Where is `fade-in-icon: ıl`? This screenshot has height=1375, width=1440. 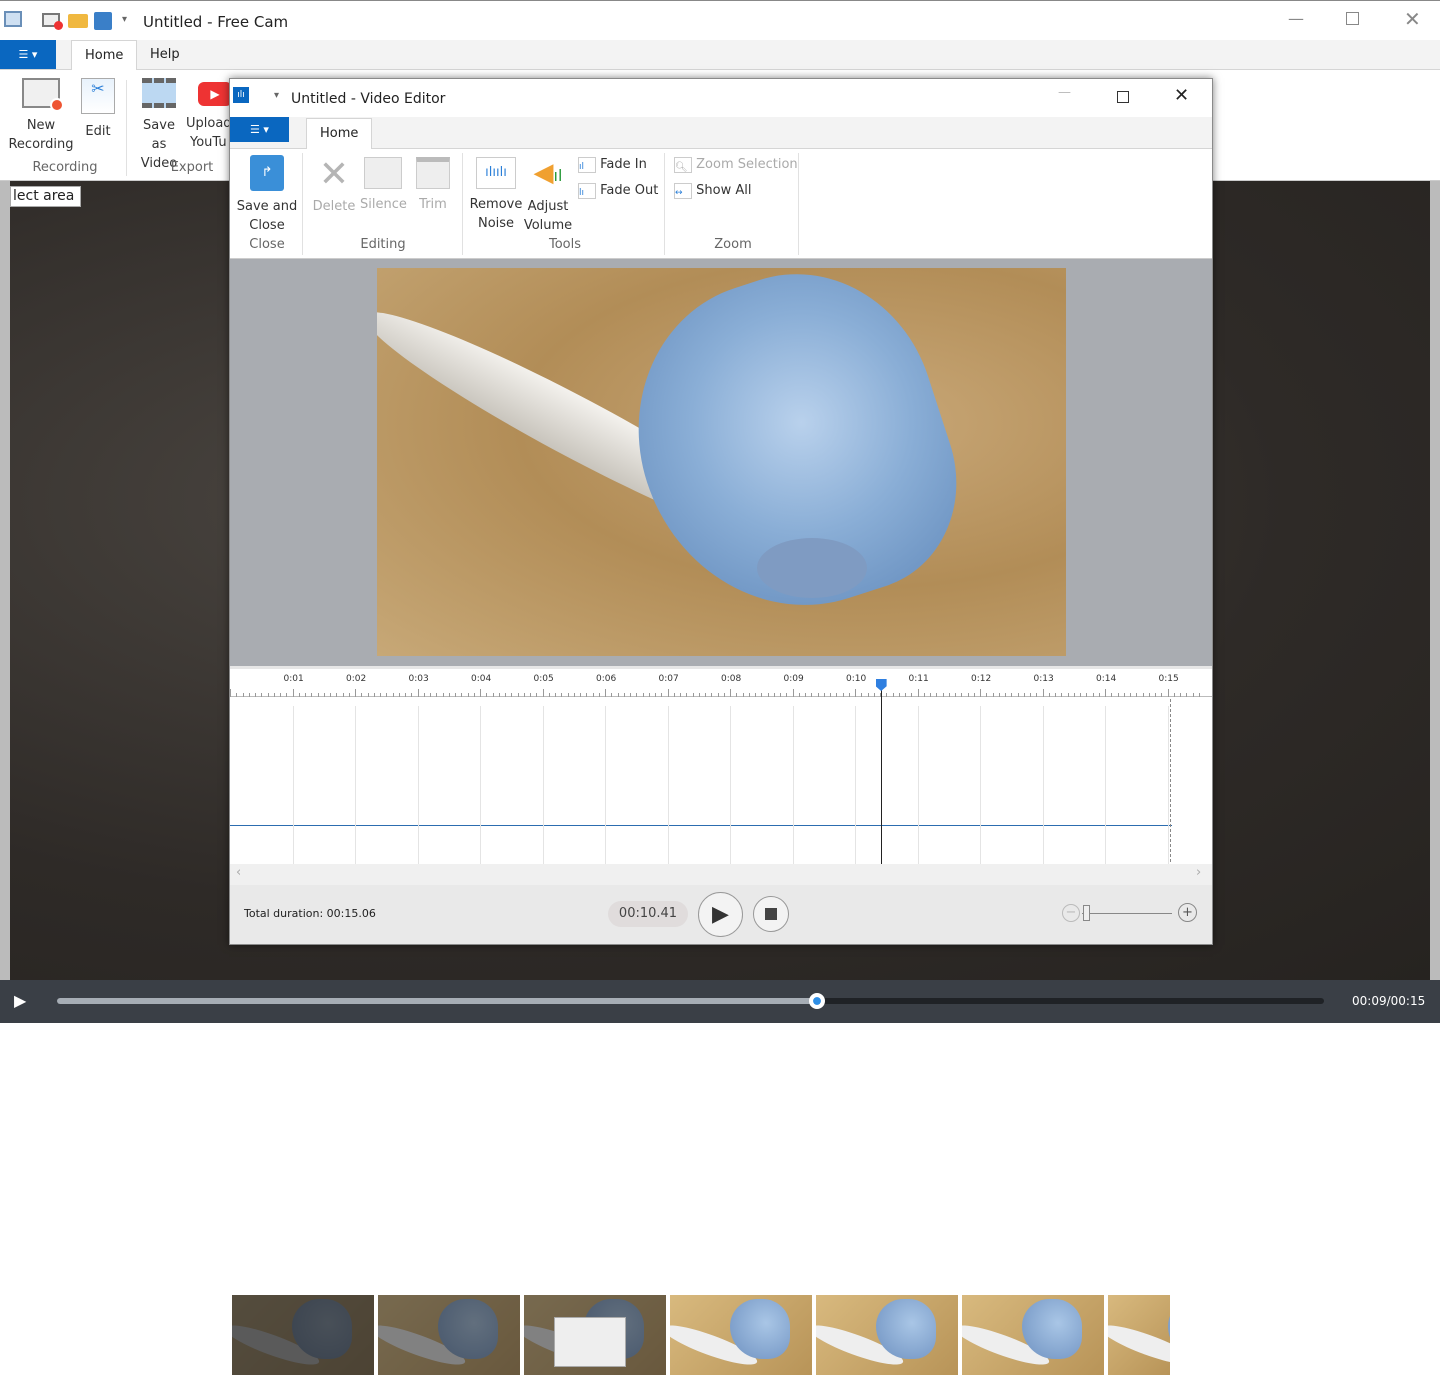 fade-in-icon: ıl is located at coordinates (587, 164).